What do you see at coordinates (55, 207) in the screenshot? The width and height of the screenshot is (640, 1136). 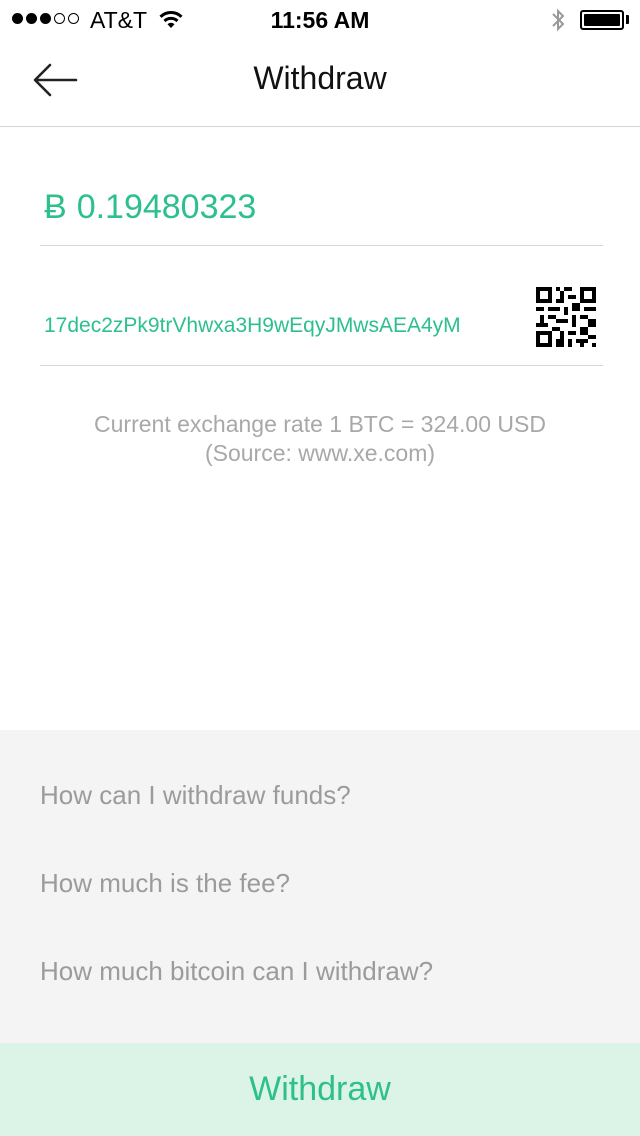 I see `bitcoin-symbol: Ƀ` at bounding box center [55, 207].